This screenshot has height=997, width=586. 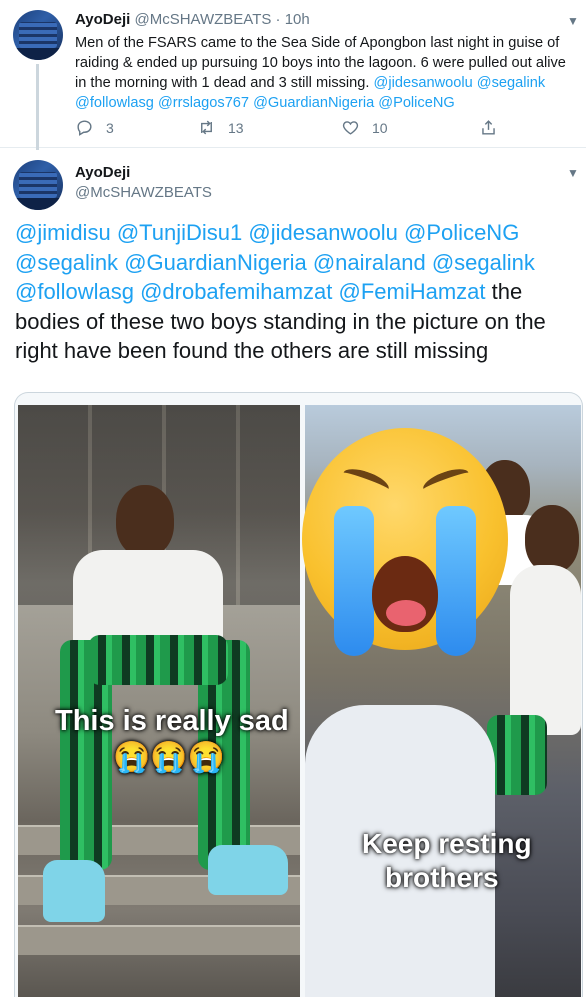 I want to click on retweet-count: 13, so click(x=236, y=127).